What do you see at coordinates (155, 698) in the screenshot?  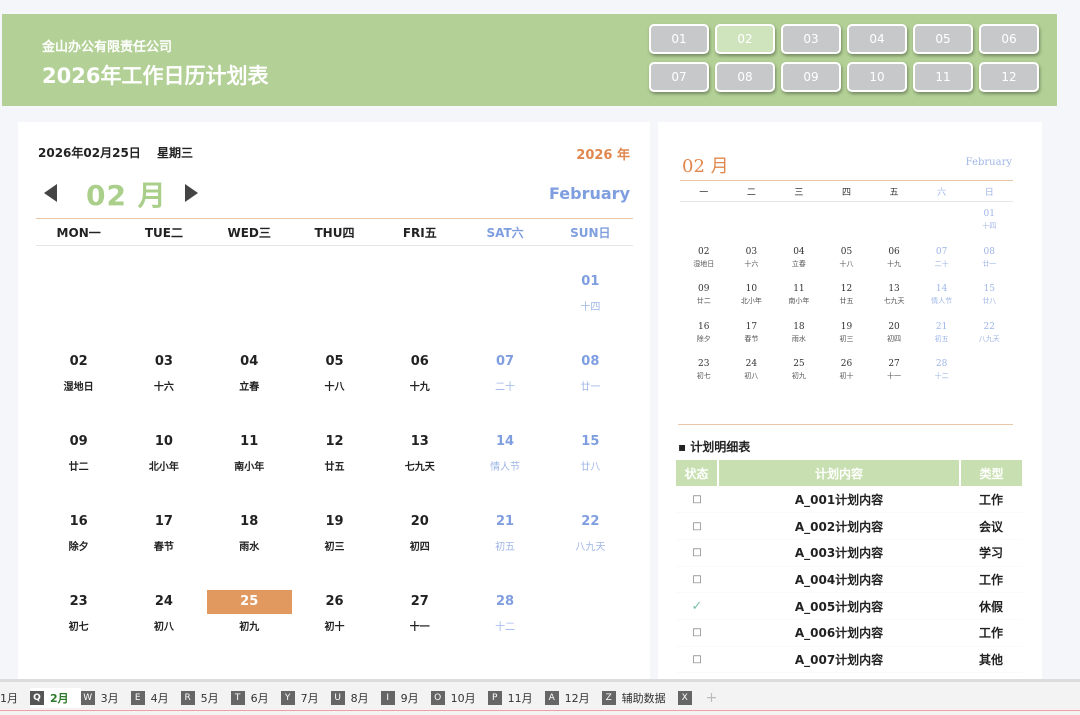 I see `sheet-tab: E 4月` at bounding box center [155, 698].